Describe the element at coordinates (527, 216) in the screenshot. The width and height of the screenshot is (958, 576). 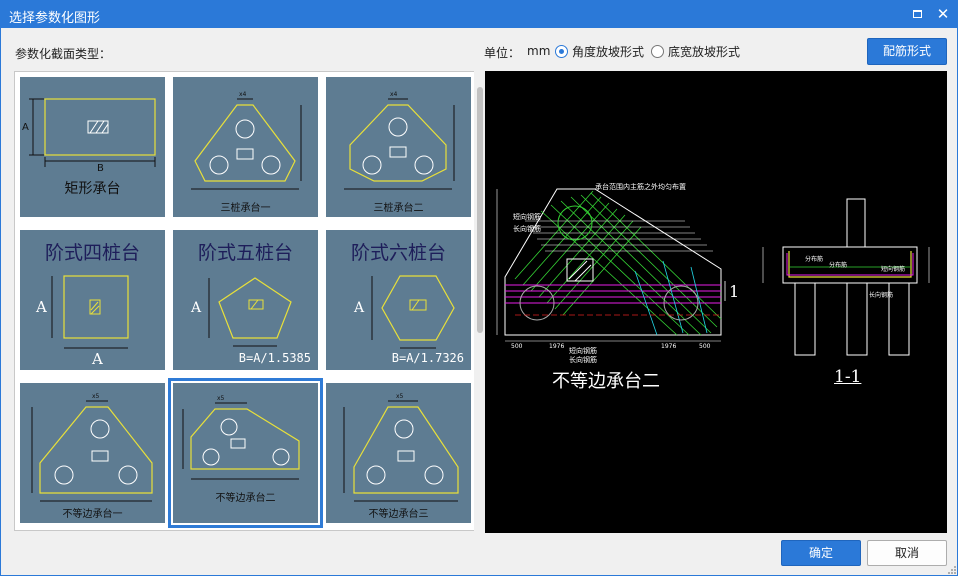
I see `annotation-side-1: 短向钢筋` at that location.